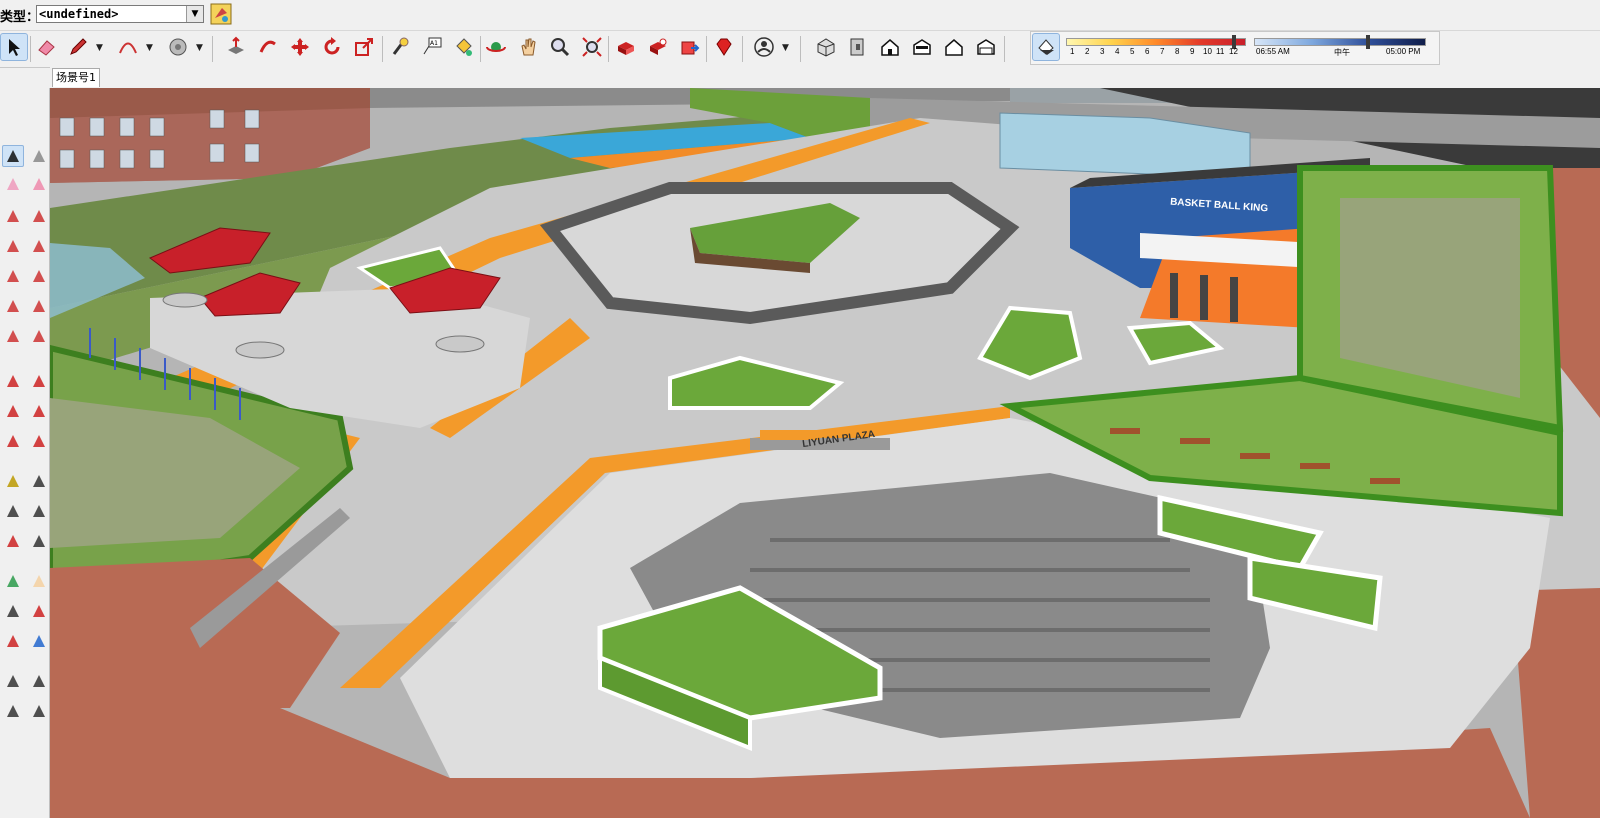 Image resolution: width=1600 pixels, height=818 pixels. Describe the element at coordinates (13, 276) in the screenshot. I see `circle-icon` at that location.